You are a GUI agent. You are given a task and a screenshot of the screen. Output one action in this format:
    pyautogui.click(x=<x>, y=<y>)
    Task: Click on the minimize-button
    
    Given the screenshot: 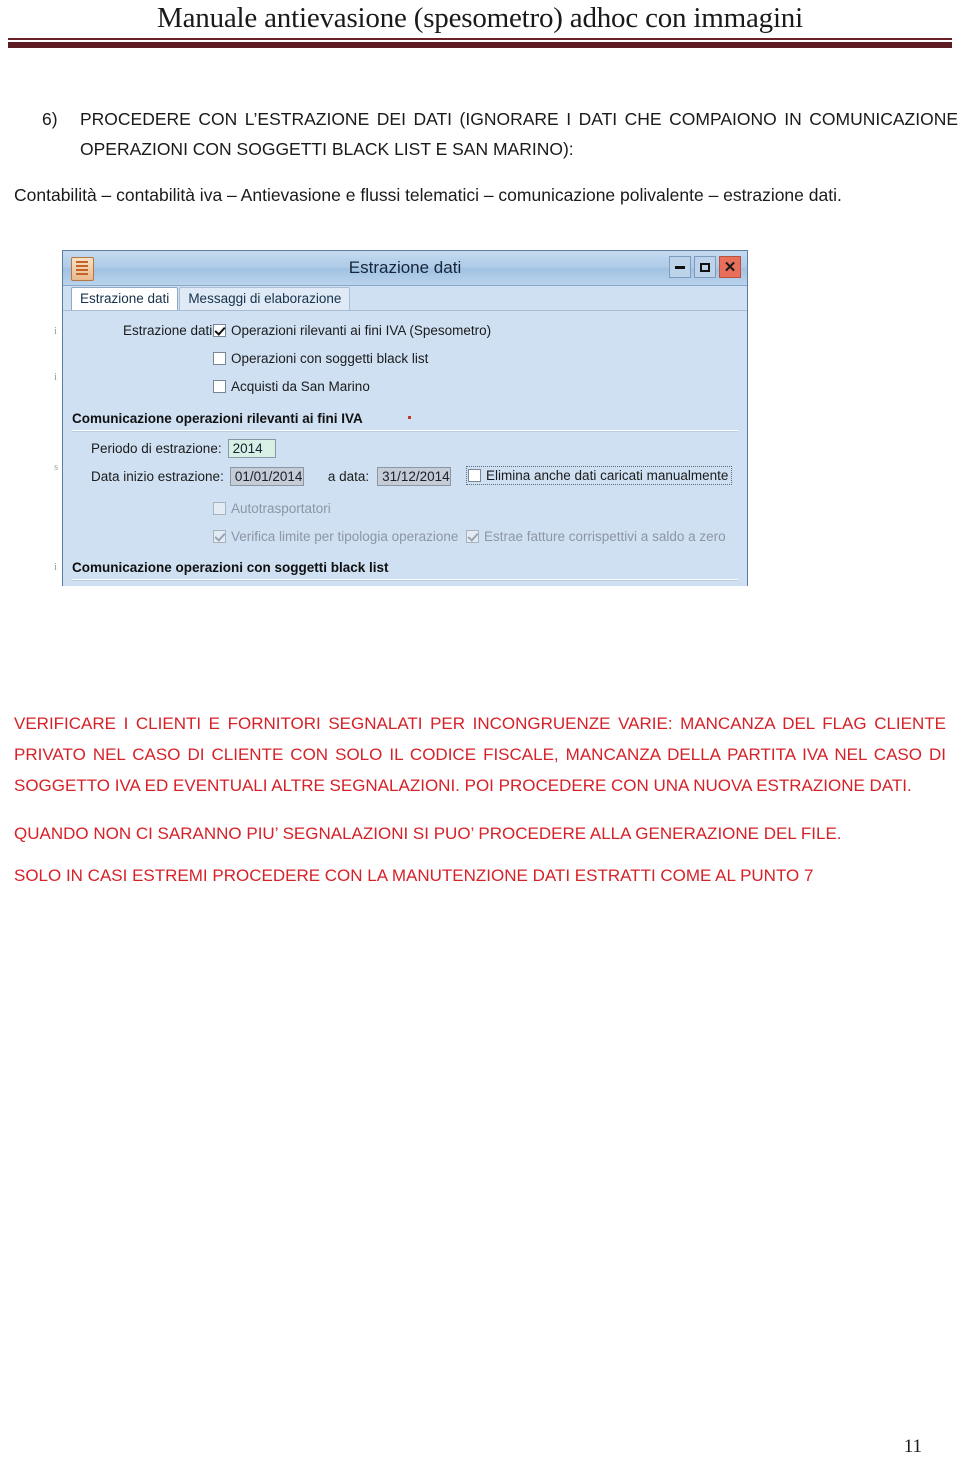 What is the action you would take?
    pyautogui.click(x=680, y=267)
    